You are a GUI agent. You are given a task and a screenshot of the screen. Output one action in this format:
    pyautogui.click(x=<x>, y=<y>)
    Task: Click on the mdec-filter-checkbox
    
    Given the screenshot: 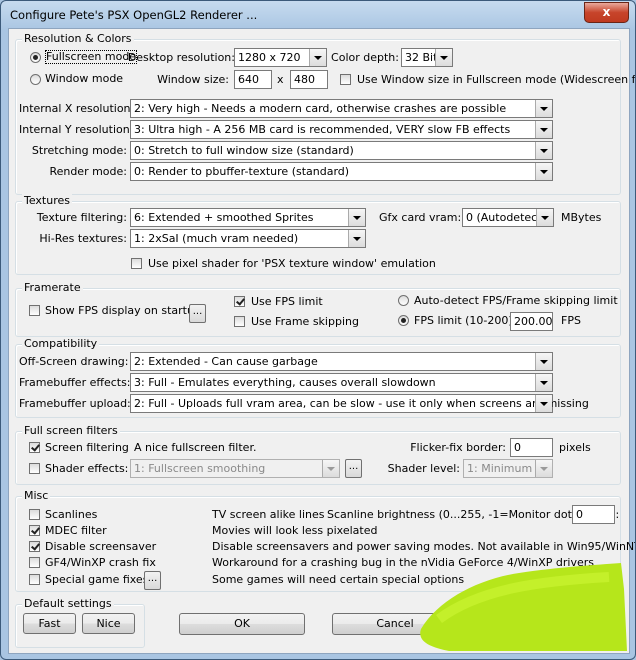 What is the action you would take?
    pyautogui.click(x=34, y=530)
    